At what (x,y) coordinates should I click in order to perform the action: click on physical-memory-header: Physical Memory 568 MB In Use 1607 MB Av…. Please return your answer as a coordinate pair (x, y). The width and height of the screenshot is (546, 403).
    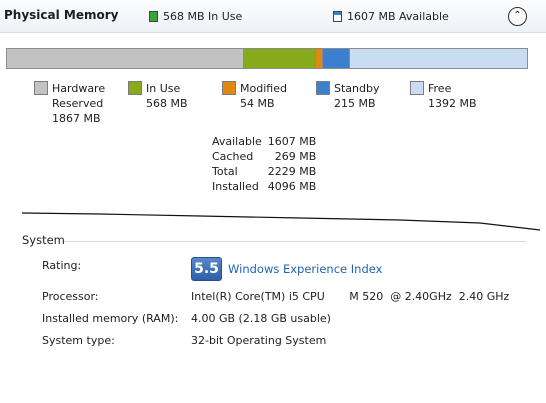
    Looking at the image, I should click on (273, 16).